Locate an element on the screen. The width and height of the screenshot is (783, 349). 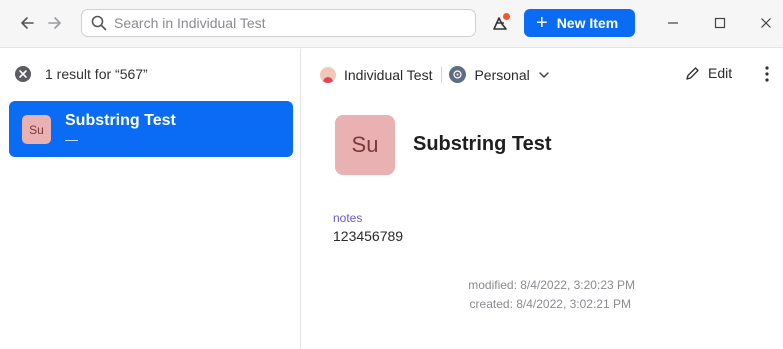
modified-timestamp: modified: 8/4/2022, 3:20:23 PM is located at coordinates (551, 285).